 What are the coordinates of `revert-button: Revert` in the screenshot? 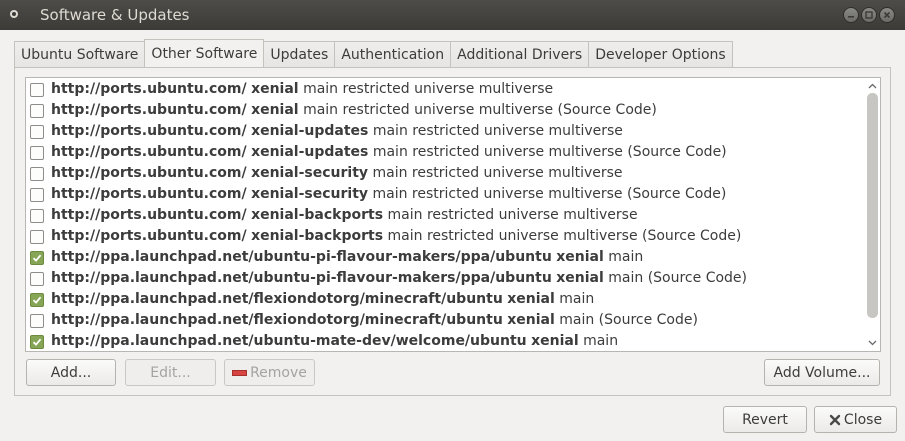 It's located at (765, 419).